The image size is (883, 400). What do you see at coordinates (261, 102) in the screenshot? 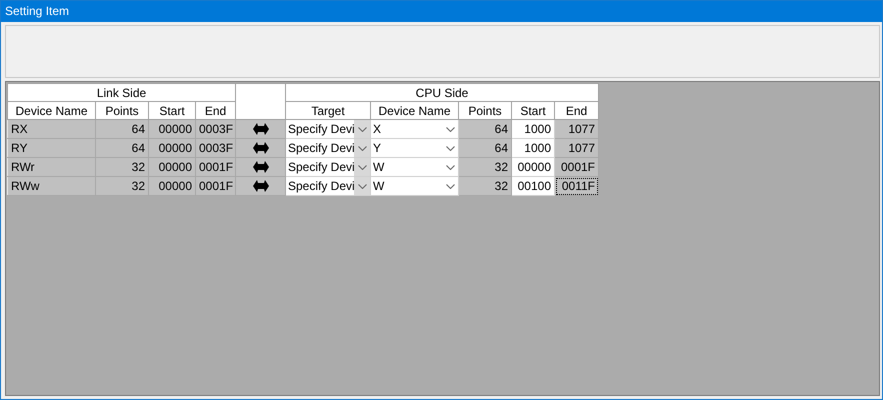
I see `column-header` at bounding box center [261, 102].